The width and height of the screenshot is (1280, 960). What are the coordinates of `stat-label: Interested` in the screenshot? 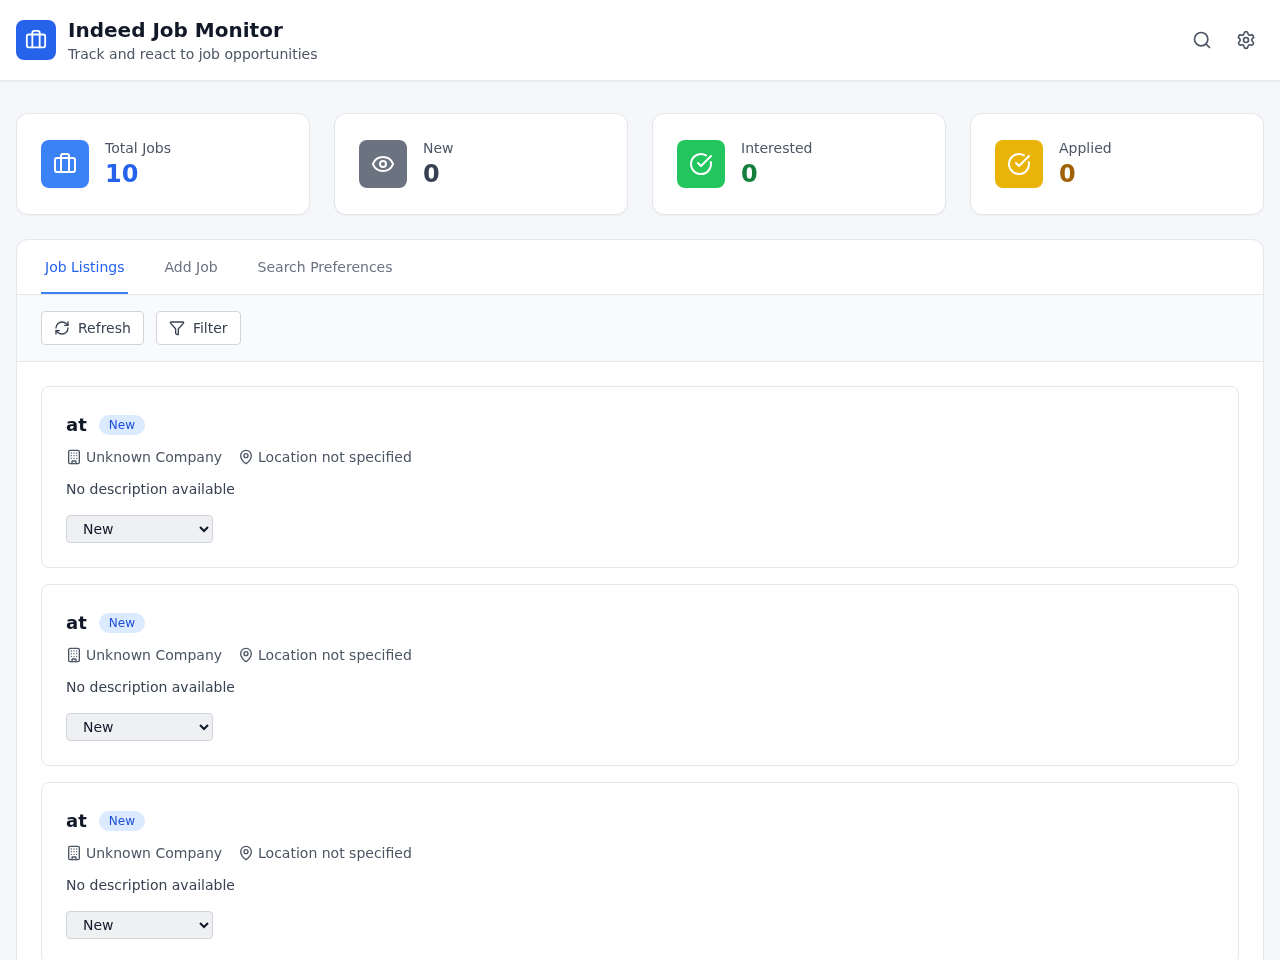 It's located at (777, 148).